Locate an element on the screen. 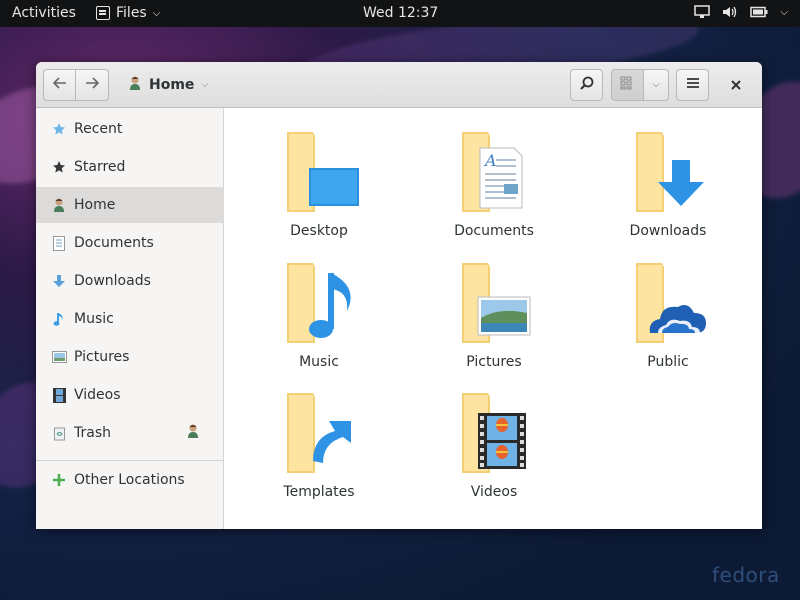  trash-icon is located at coordinates (59, 433).